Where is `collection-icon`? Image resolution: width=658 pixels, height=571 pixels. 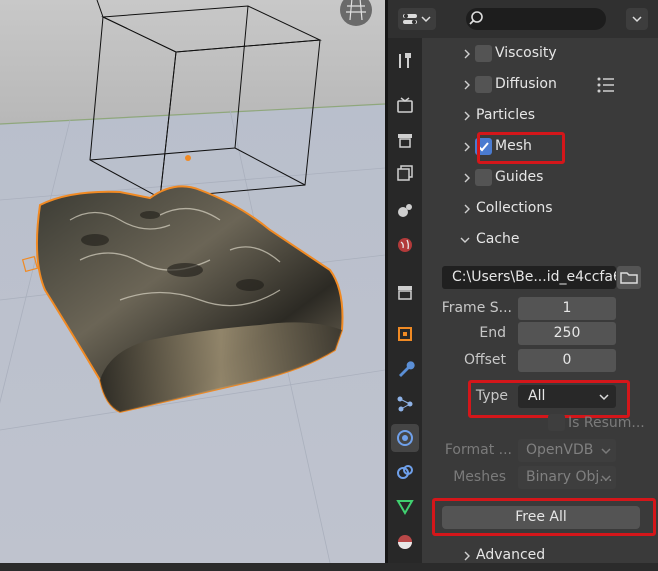 collection-icon is located at coordinates (405, 293).